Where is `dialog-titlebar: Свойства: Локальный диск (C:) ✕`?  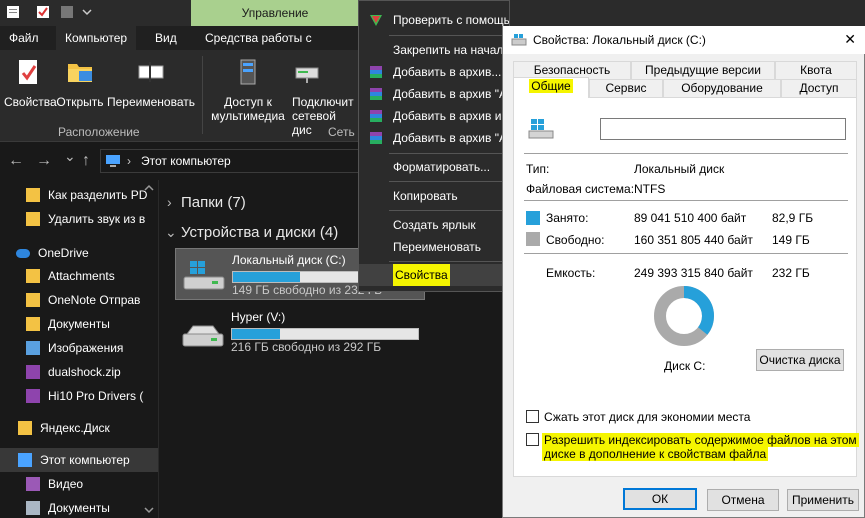
dialog-titlebar: Свойства: Локальный диск (C:) ✕ is located at coordinates (684, 40).